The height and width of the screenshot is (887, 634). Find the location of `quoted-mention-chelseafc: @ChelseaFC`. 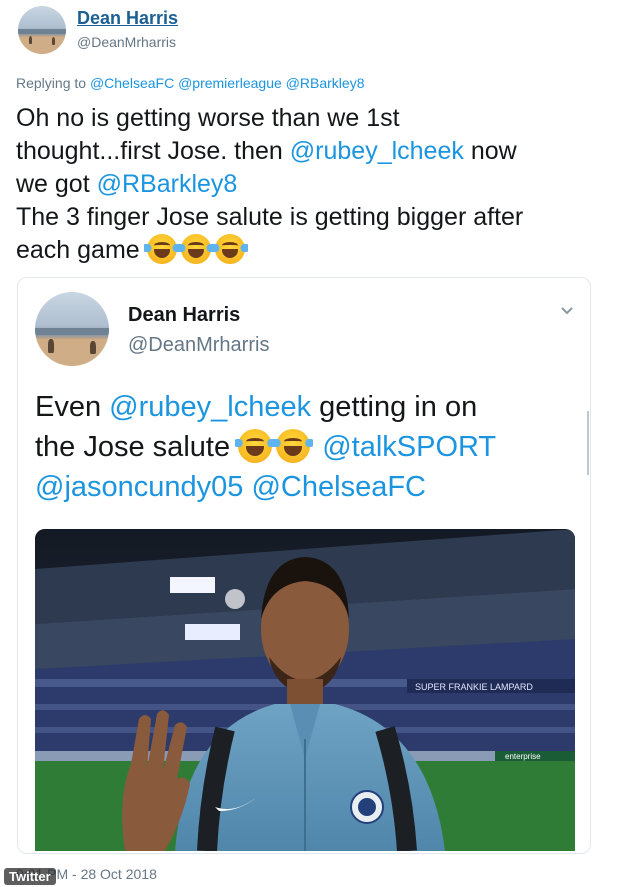

quoted-mention-chelseafc: @ChelseaFC is located at coordinates (338, 487).